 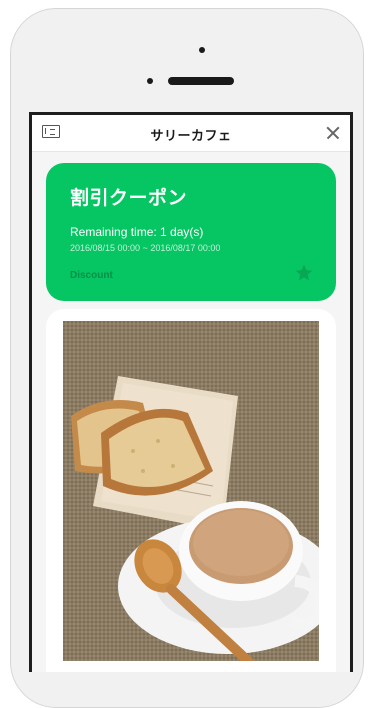 What do you see at coordinates (145, 248) in the screenshot?
I see `coupon-validity-period: 2016/08/15 00:00 ~ 2016/08/17 00:00` at bounding box center [145, 248].